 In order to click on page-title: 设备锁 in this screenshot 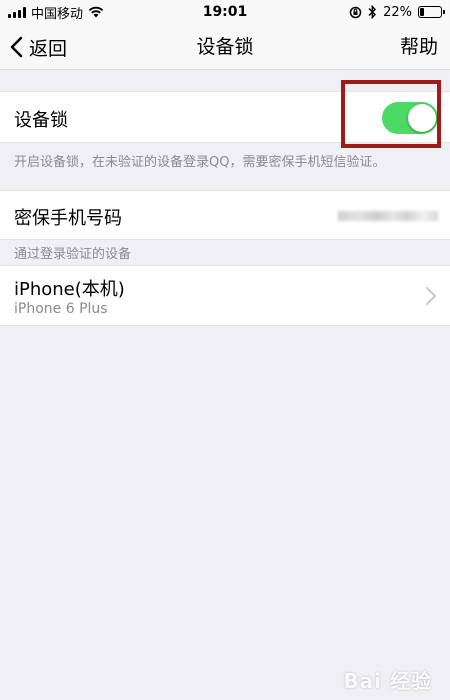, I will do `click(225, 47)`.